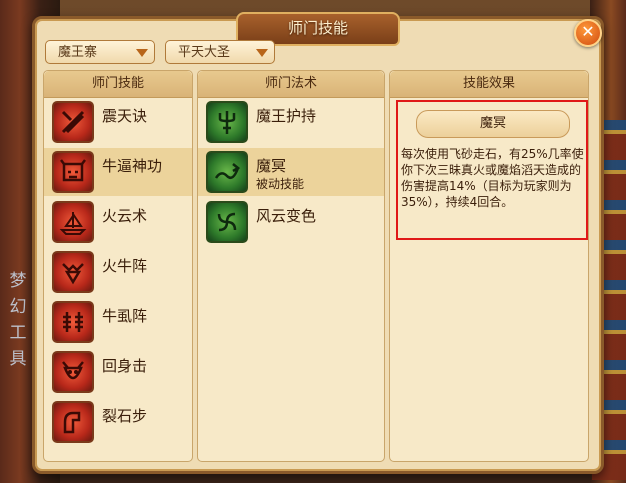  What do you see at coordinates (125, 366) in the screenshot?
I see `skill-label: 回身击` at bounding box center [125, 366].